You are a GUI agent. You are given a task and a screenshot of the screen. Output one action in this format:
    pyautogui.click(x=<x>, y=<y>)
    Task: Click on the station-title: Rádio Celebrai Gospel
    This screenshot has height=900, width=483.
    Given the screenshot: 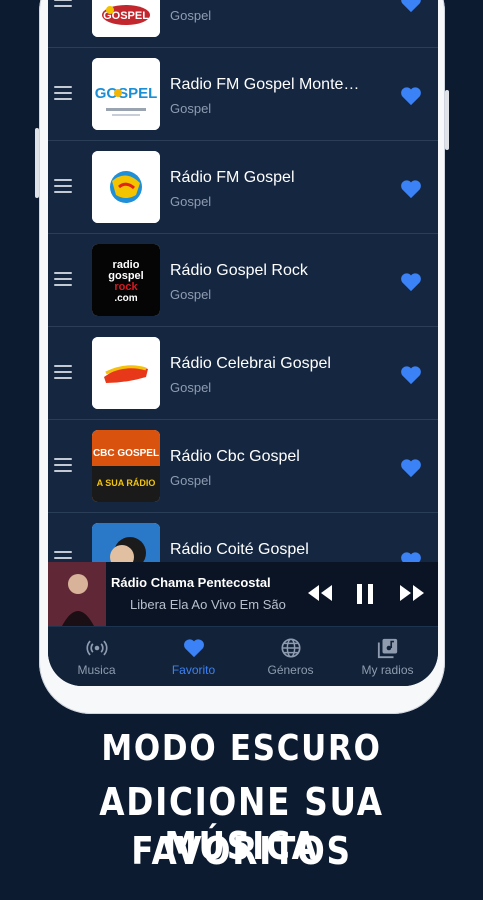 What is the action you would take?
    pyautogui.click(x=250, y=363)
    